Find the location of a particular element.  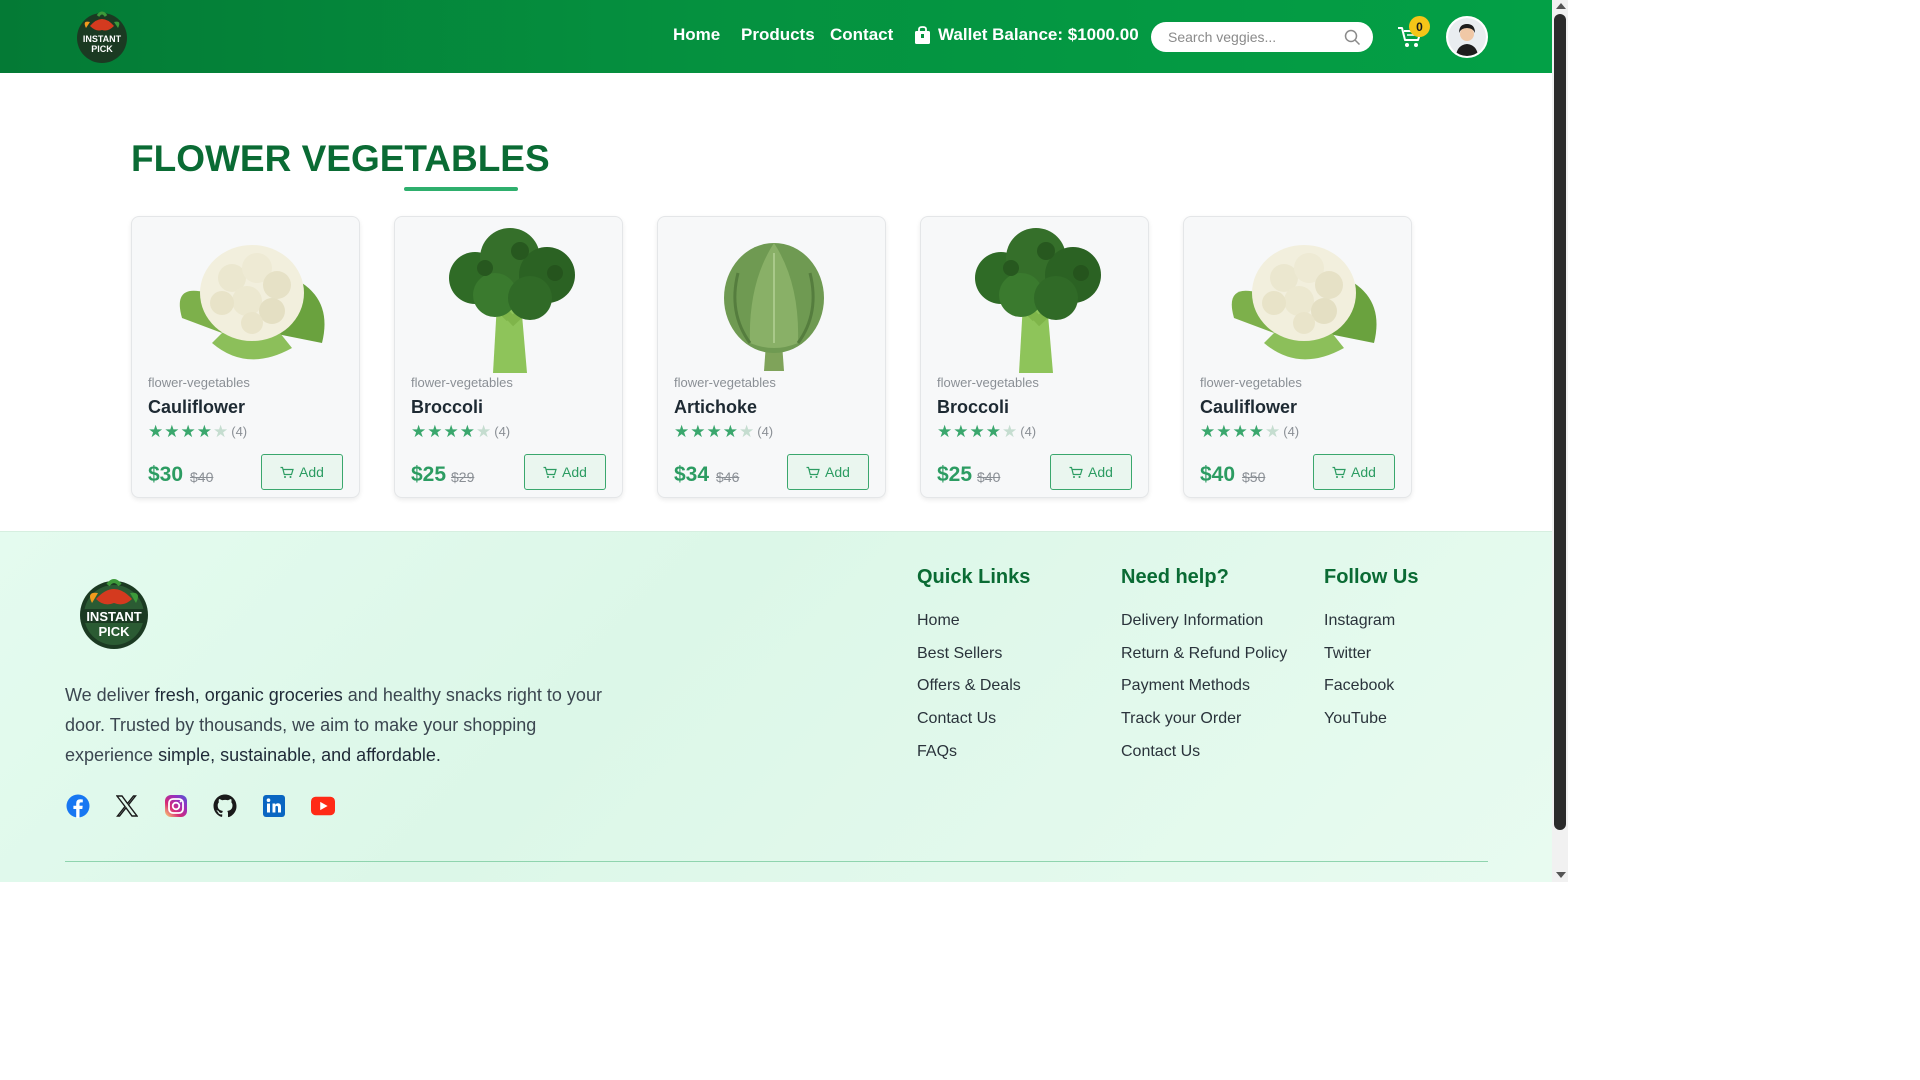

footer-link: Best Sellers is located at coordinates (959, 654).